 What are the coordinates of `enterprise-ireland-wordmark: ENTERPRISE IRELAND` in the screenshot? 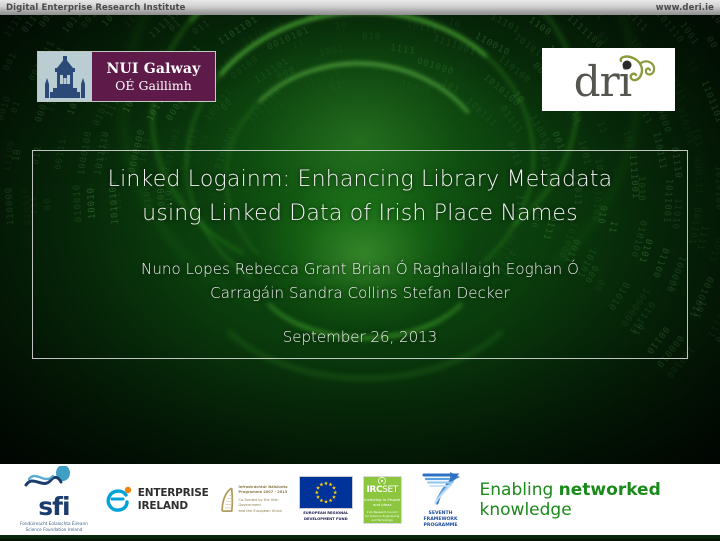 It's located at (173, 499).